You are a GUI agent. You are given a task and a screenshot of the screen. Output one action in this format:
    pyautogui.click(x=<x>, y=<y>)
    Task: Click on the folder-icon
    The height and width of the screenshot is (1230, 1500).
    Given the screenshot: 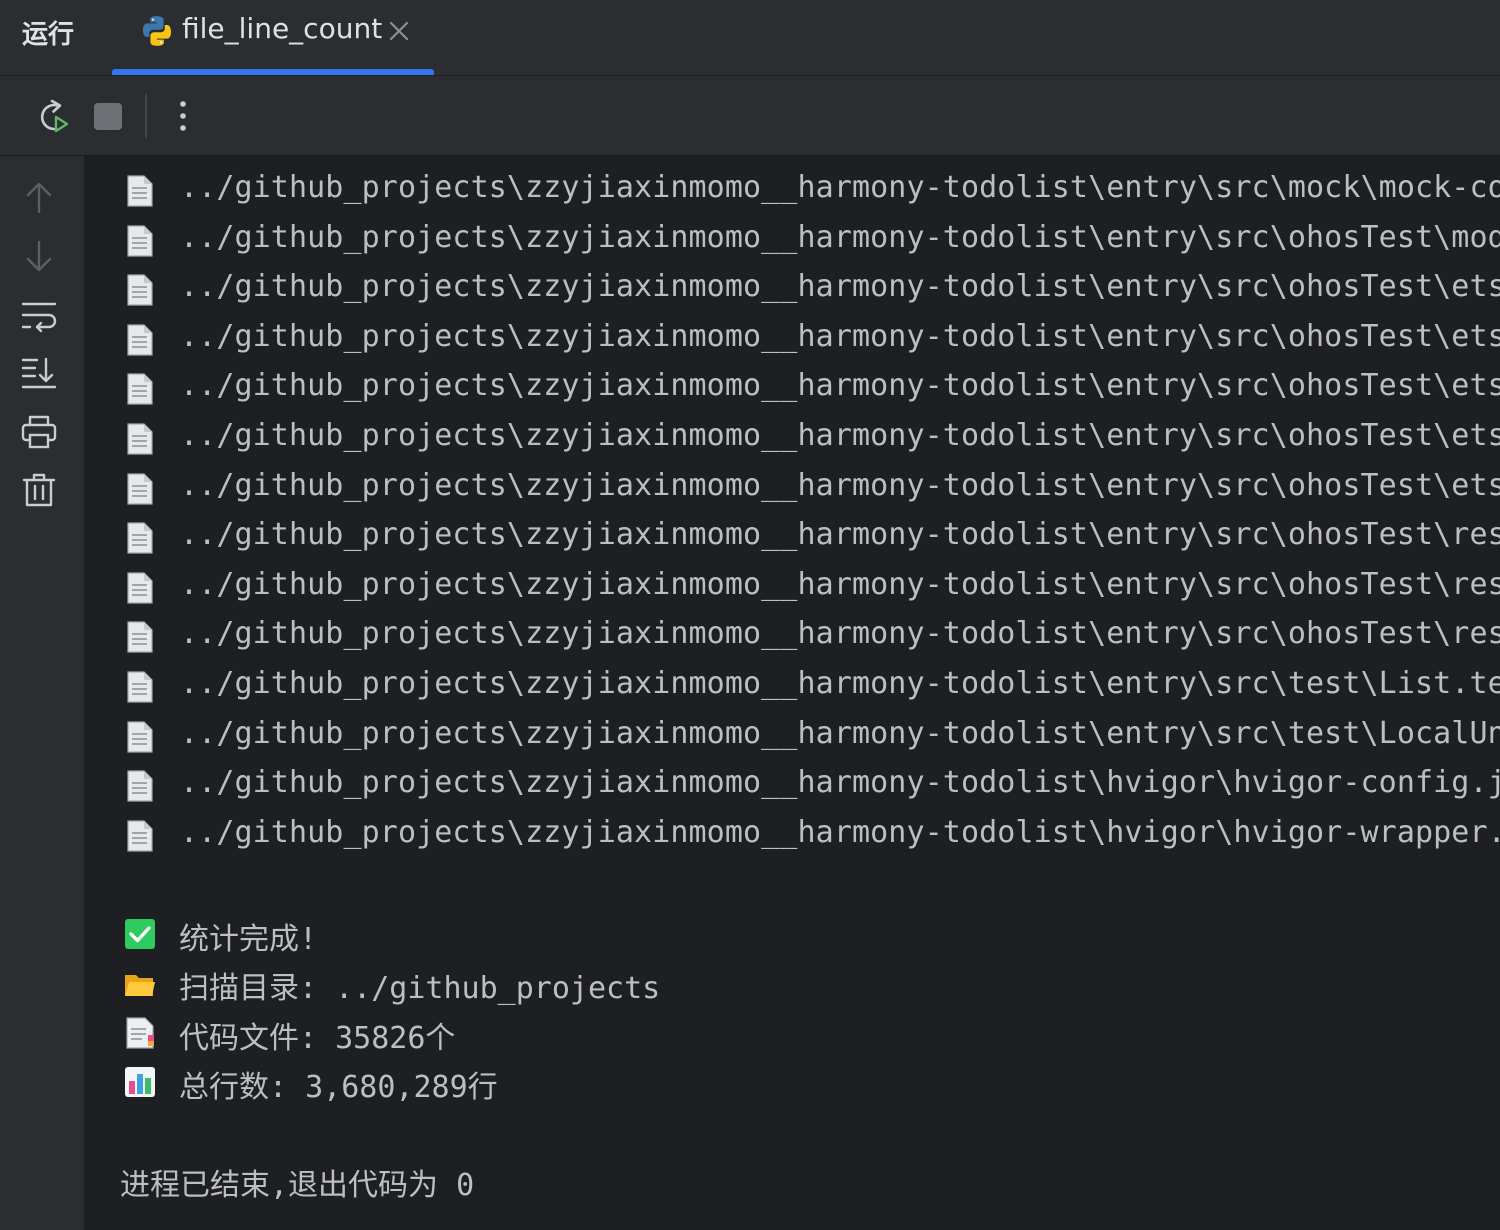 What is the action you would take?
    pyautogui.click(x=140, y=985)
    